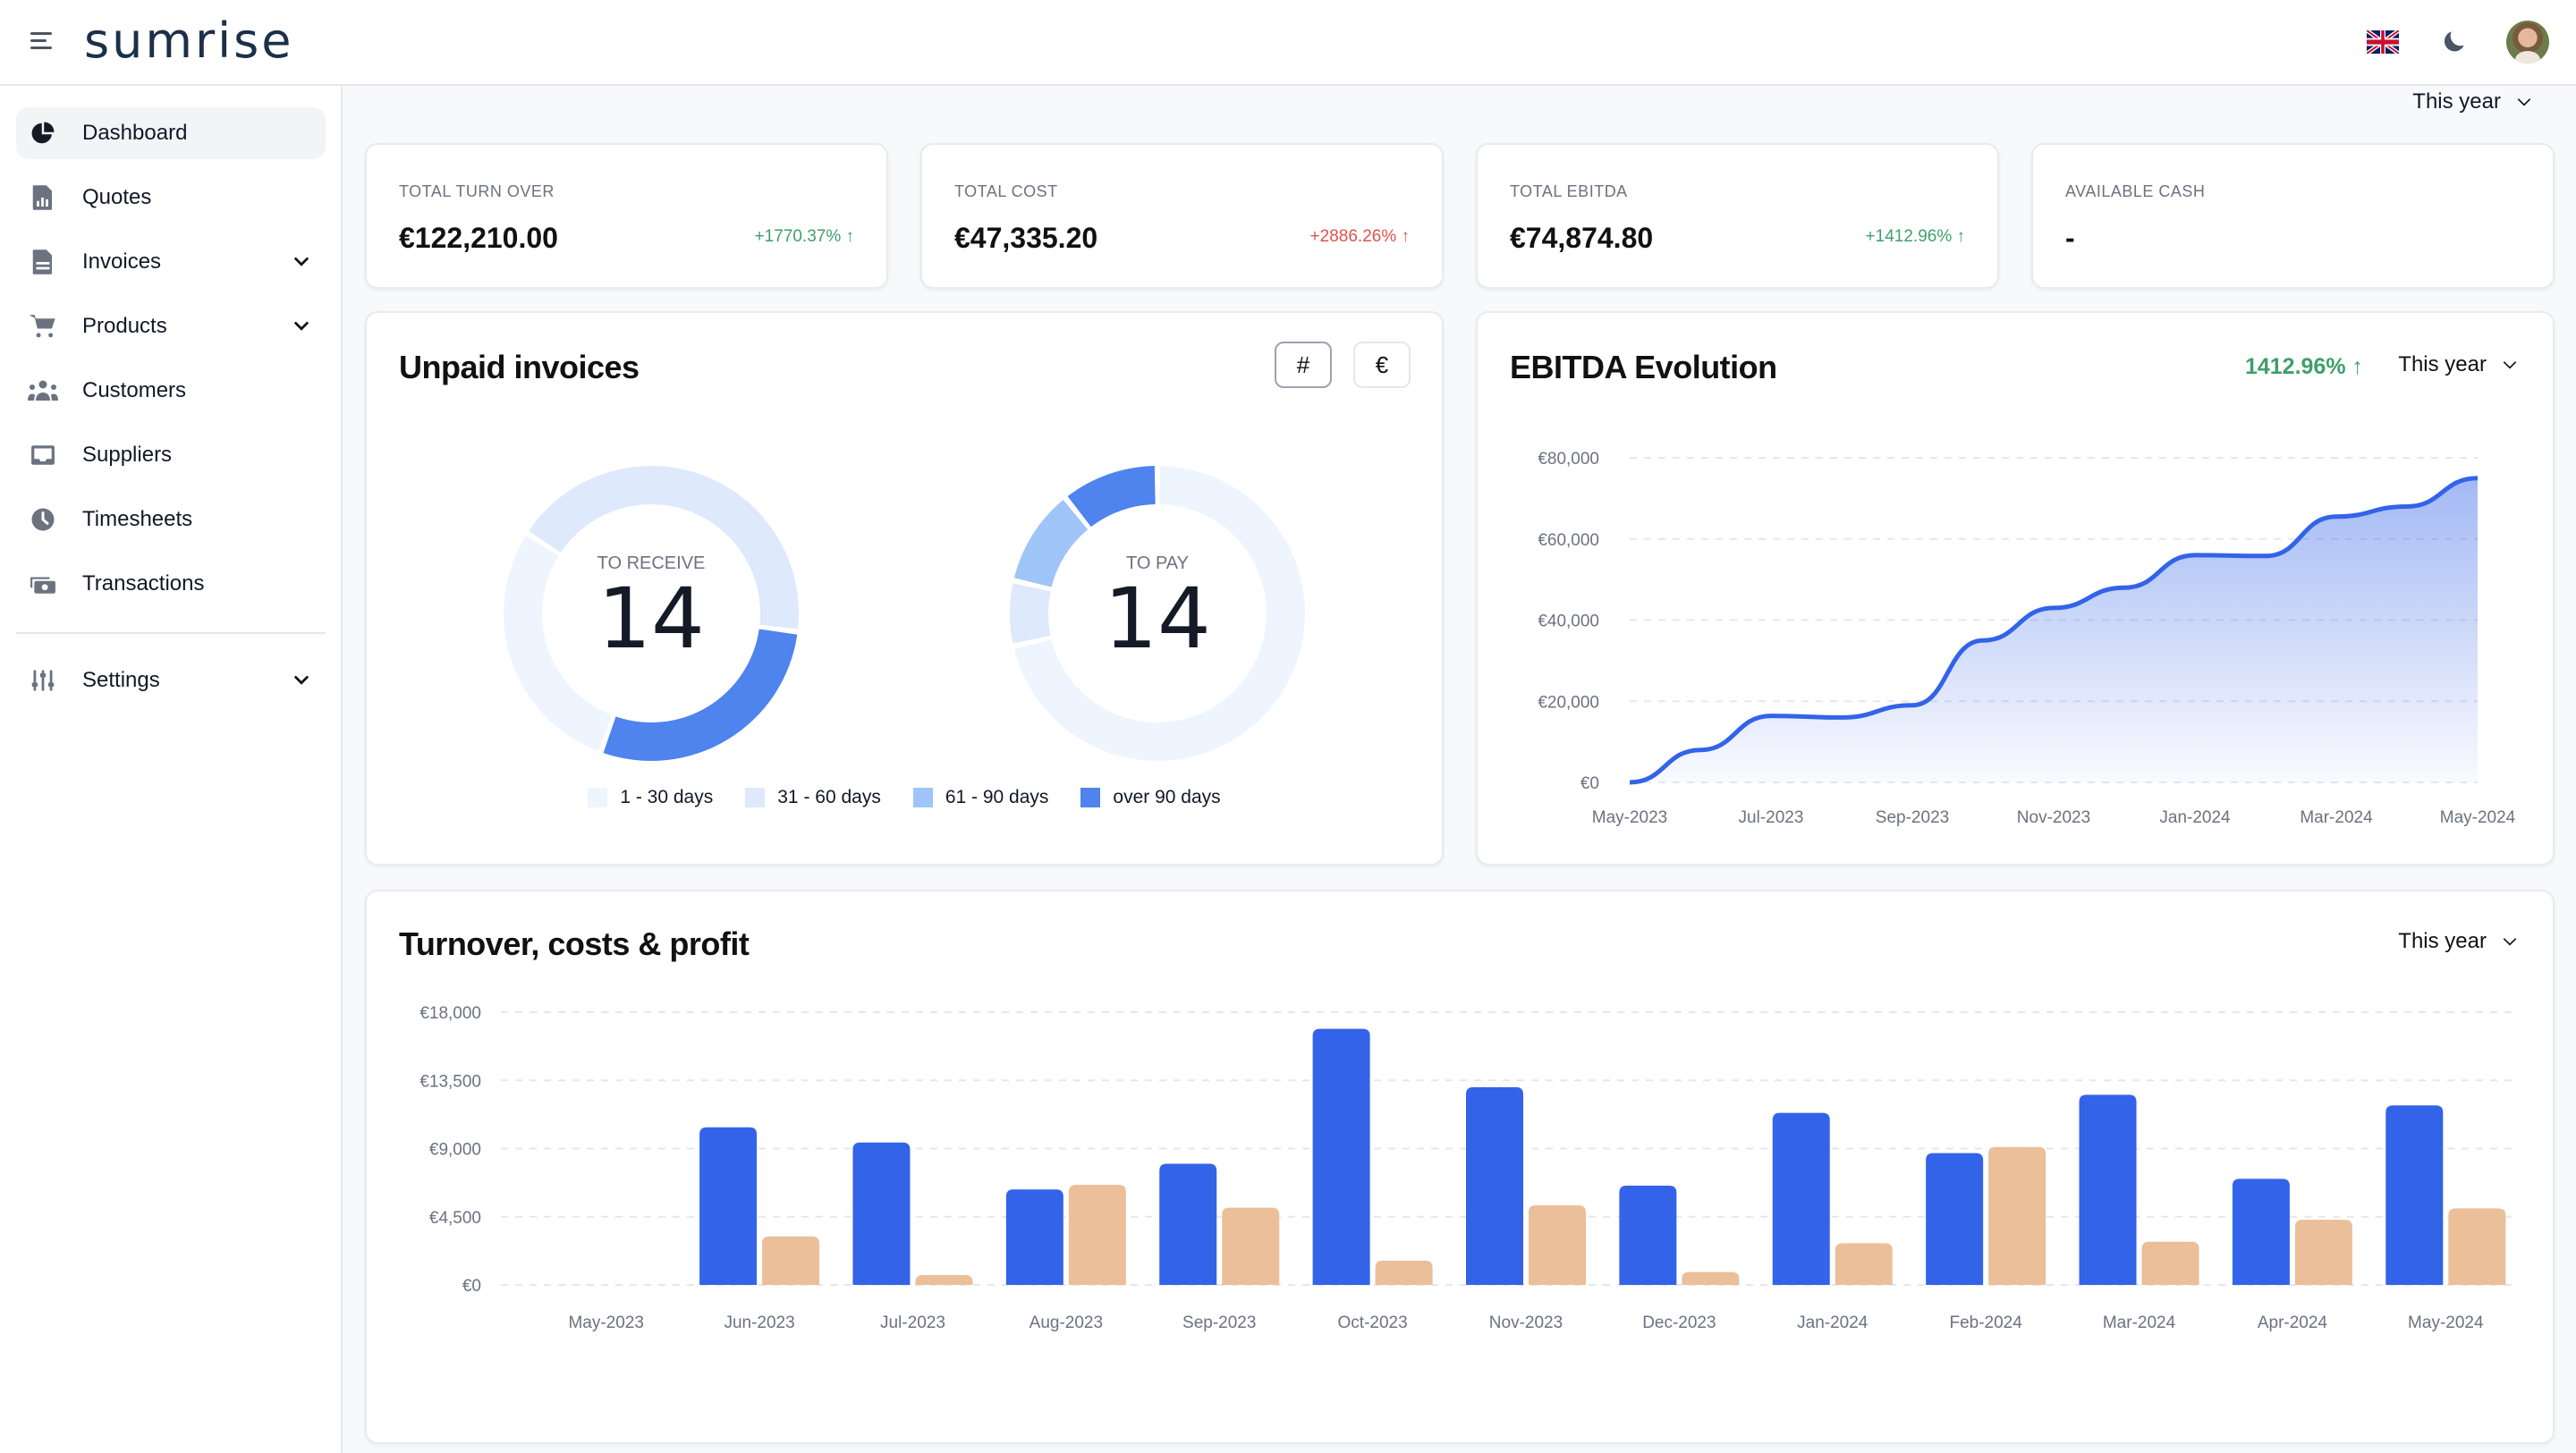  I want to click on x-tick-label: Feb-2024, so click(1985, 1323).